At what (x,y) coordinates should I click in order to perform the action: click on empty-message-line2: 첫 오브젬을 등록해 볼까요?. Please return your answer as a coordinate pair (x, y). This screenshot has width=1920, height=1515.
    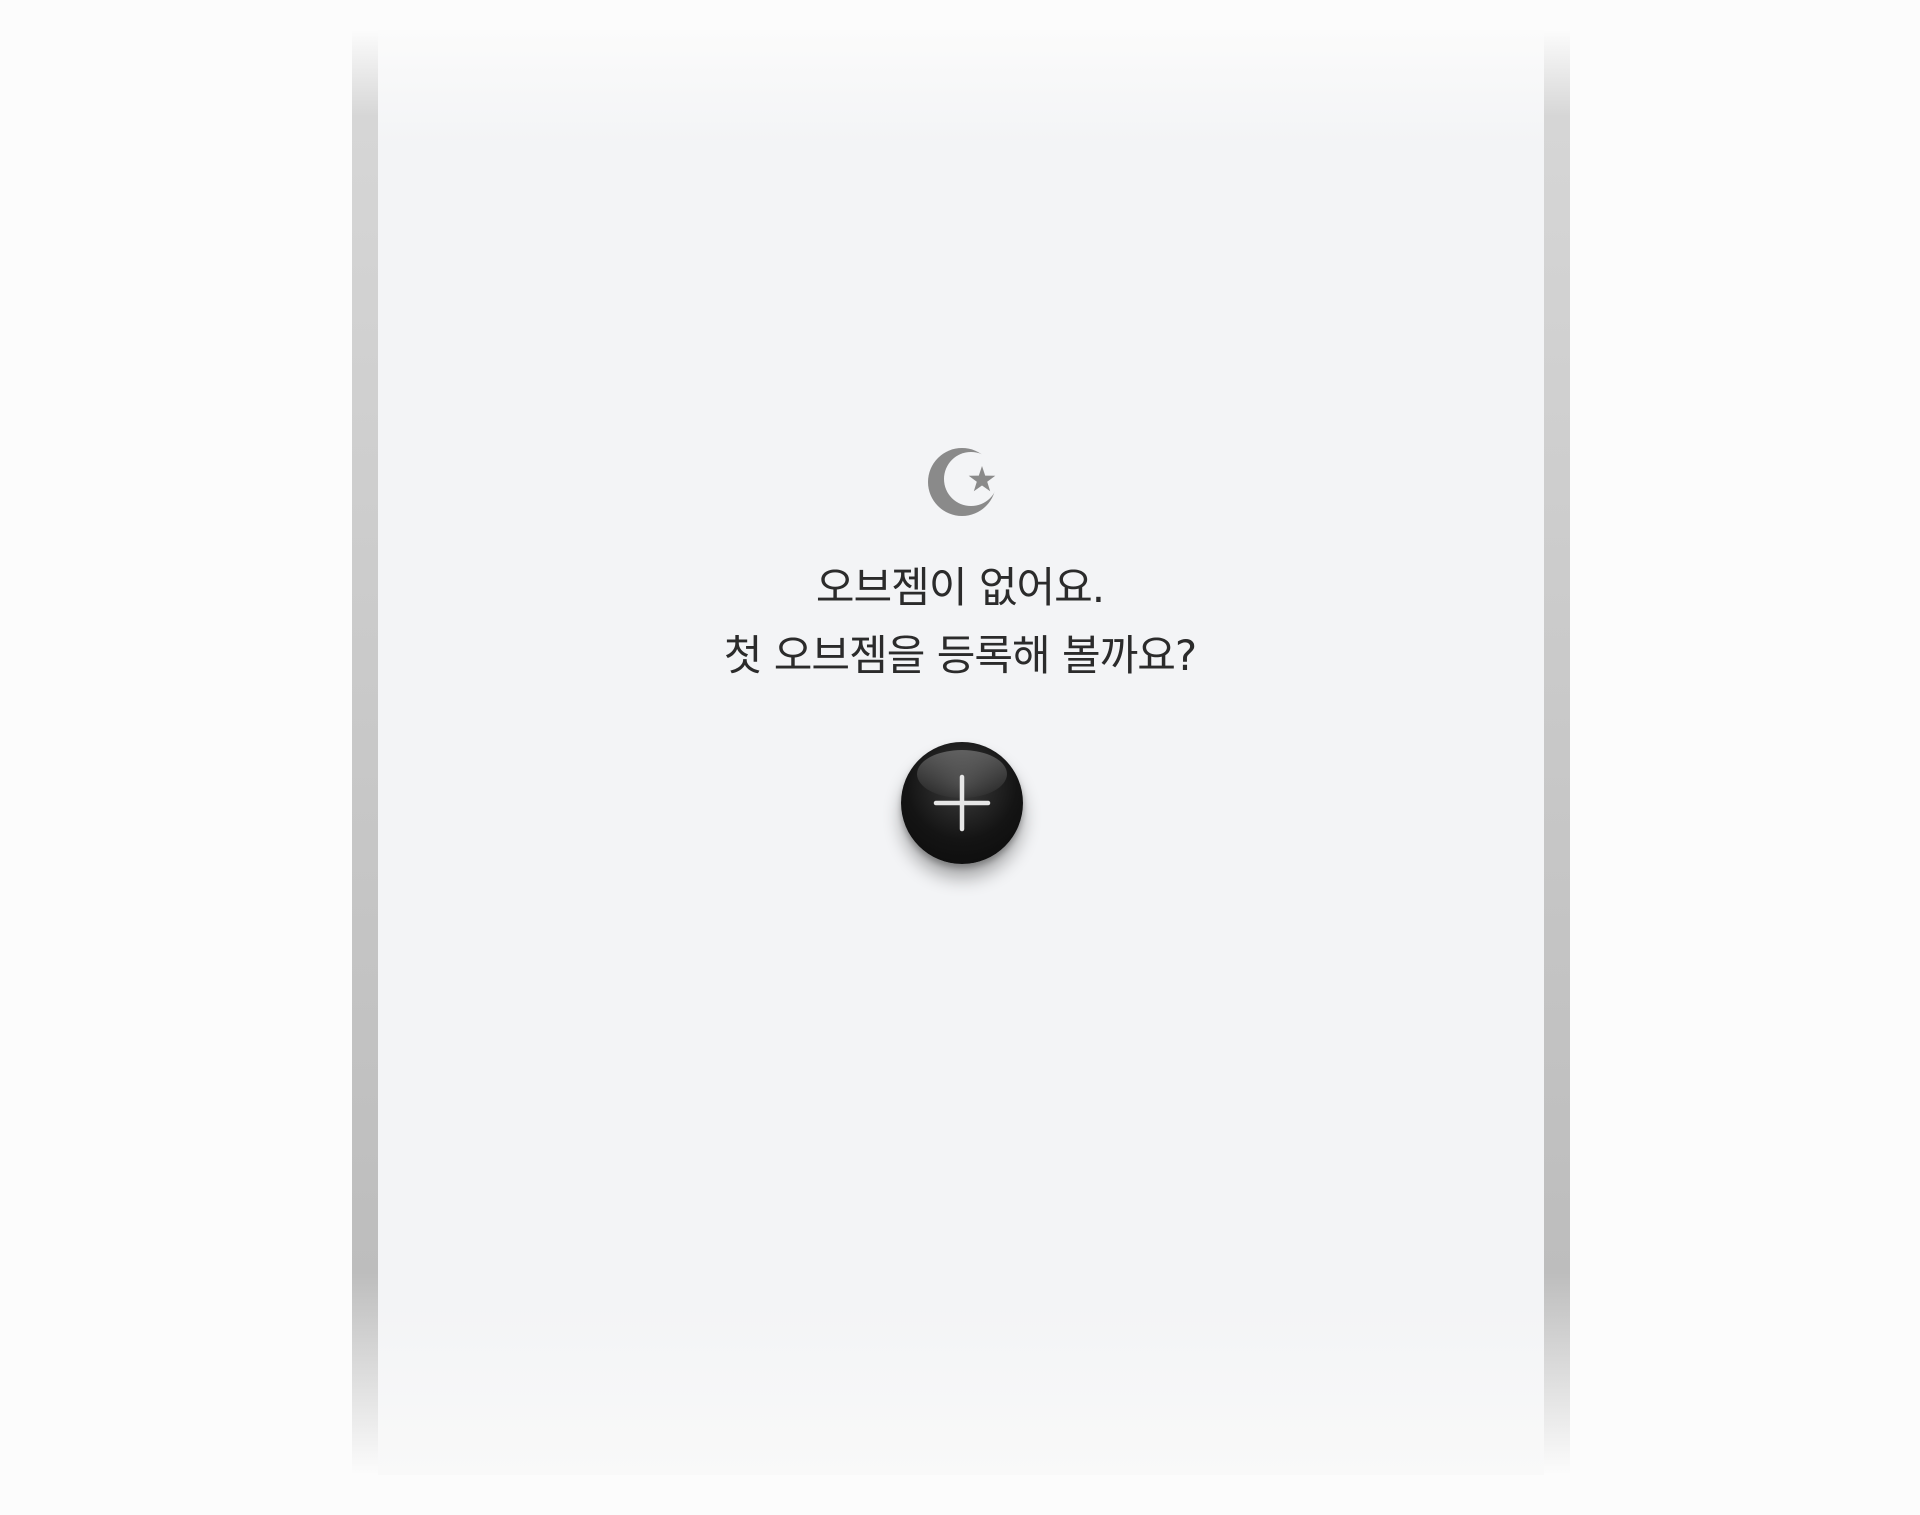
    Looking at the image, I should click on (960, 655).